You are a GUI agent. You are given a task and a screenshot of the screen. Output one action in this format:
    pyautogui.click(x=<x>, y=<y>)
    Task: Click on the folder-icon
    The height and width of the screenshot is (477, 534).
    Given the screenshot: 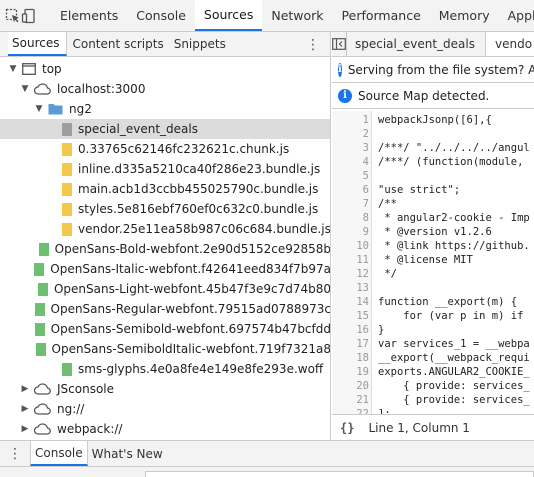 What is the action you would take?
    pyautogui.click(x=55, y=109)
    